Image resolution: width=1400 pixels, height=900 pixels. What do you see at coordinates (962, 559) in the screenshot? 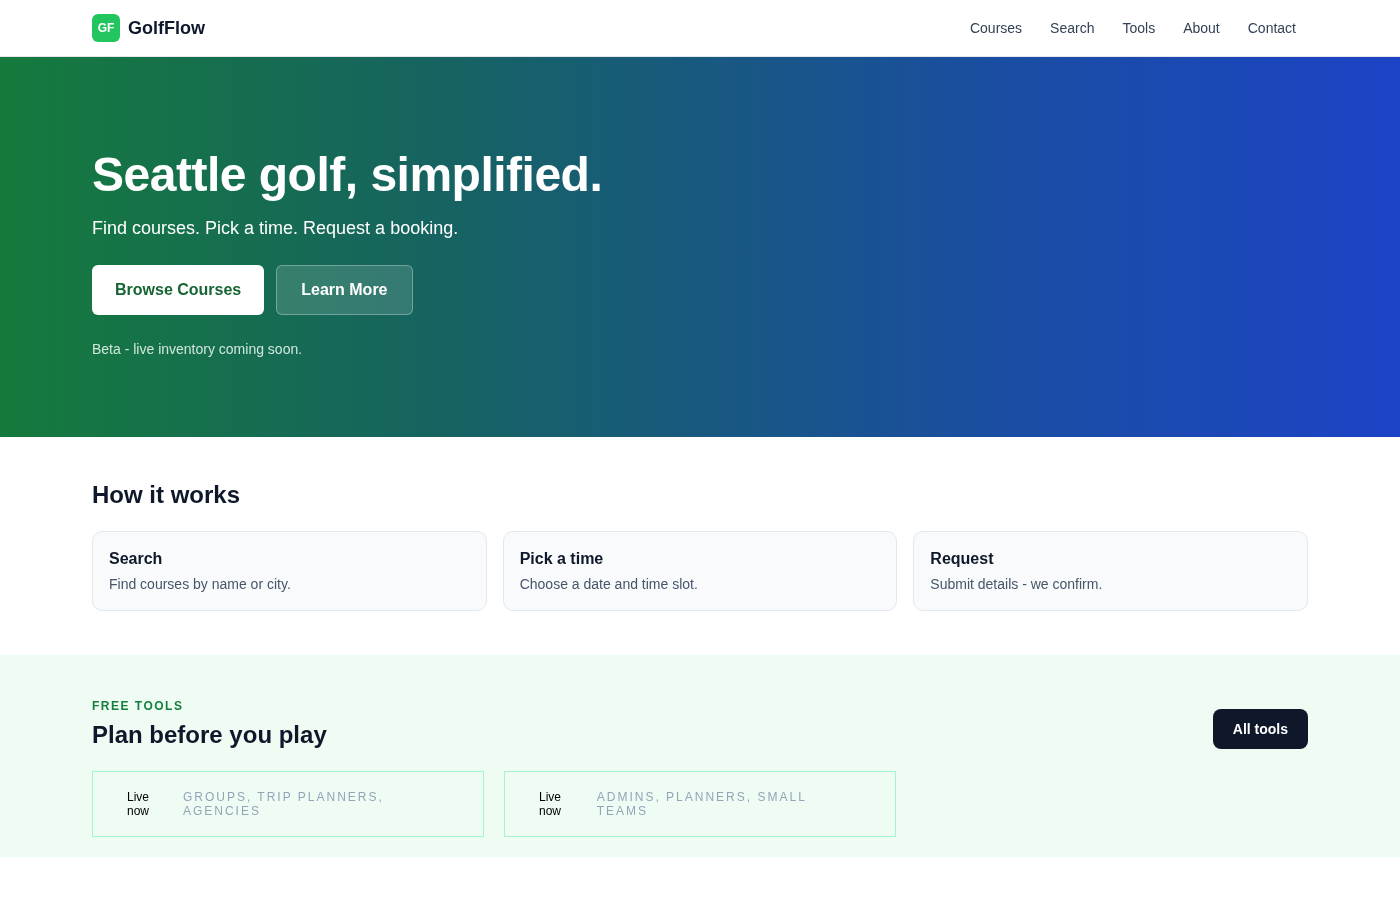
I see `step-title: Request` at bounding box center [962, 559].